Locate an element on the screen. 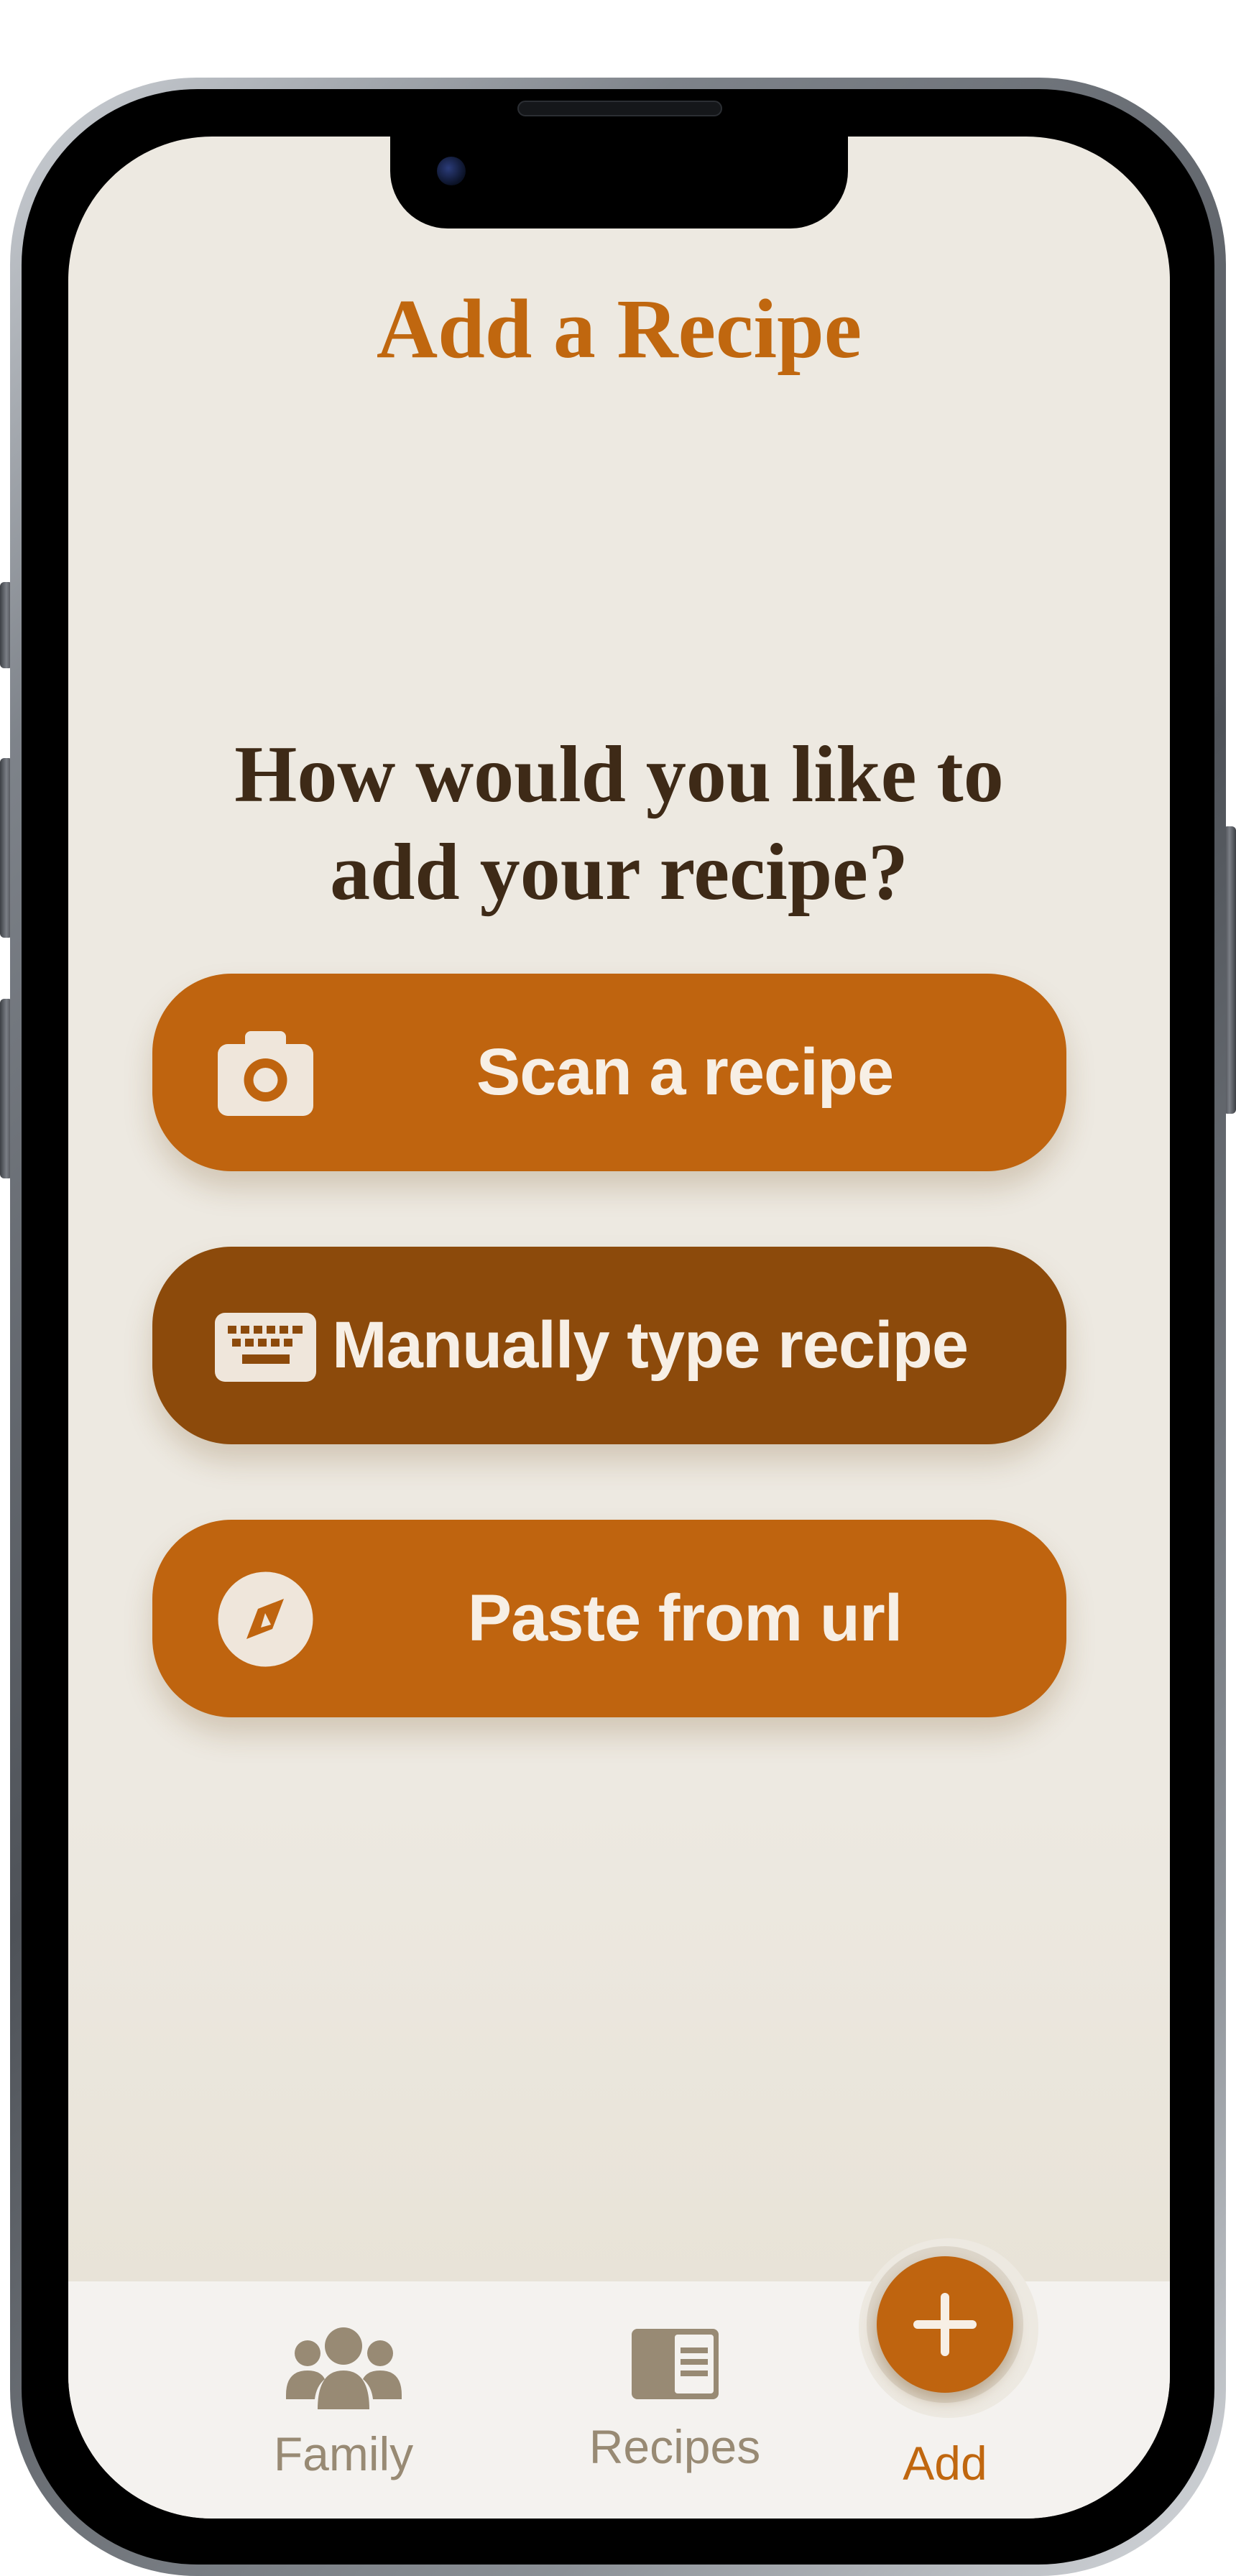  tab-recipes: Recipes is located at coordinates (675, 2399).